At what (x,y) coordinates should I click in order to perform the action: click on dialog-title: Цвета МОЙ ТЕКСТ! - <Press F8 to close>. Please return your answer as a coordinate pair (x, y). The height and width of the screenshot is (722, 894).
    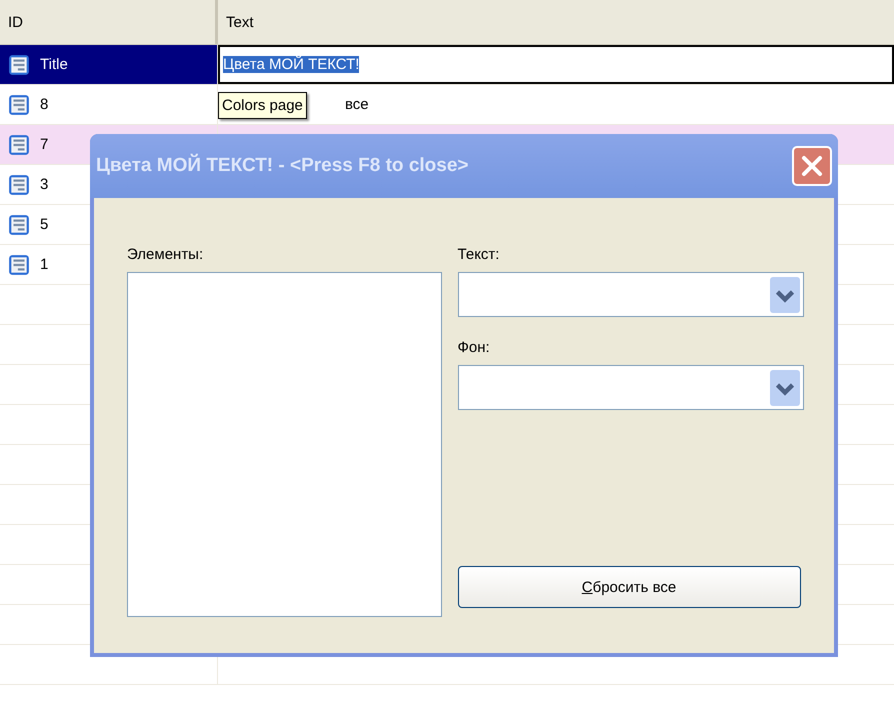
    Looking at the image, I should click on (282, 166).